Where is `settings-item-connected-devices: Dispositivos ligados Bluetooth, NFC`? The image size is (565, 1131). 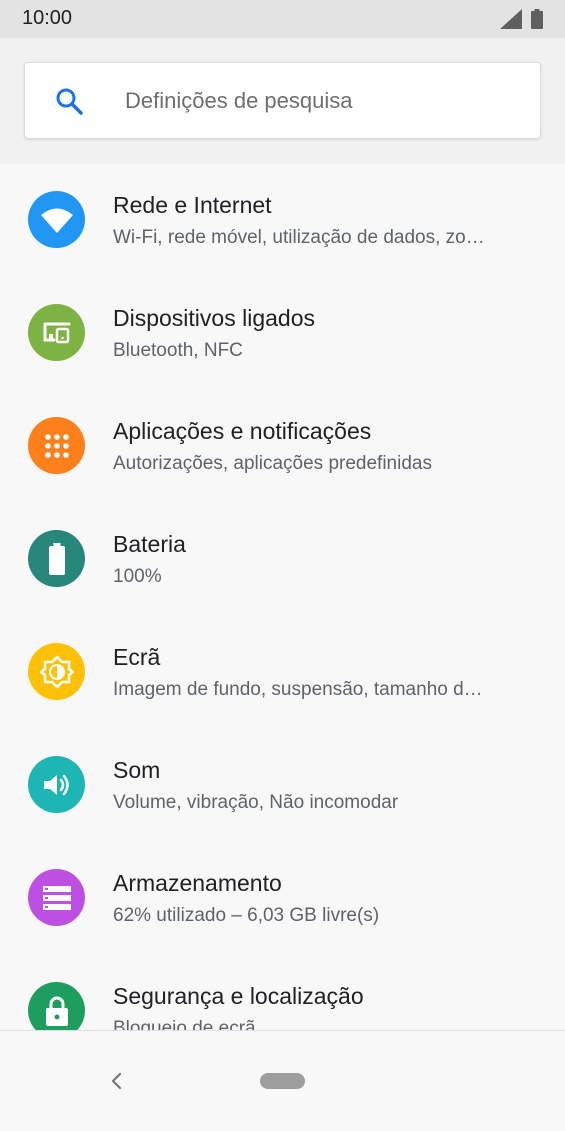
settings-item-connected-devices: Dispositivos ligados Bluetooth, NFC is located at coordinates (282, 333).